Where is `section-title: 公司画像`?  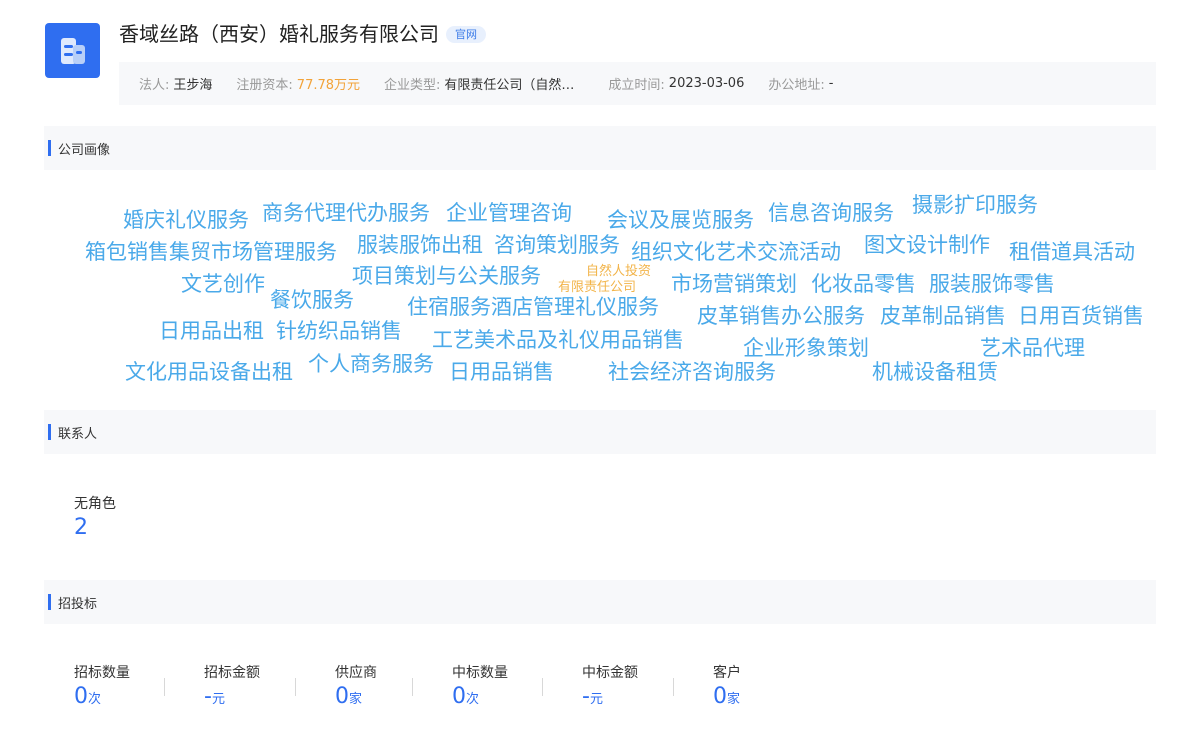
section-title: 公司画像 is located at coordinates (84, 150).